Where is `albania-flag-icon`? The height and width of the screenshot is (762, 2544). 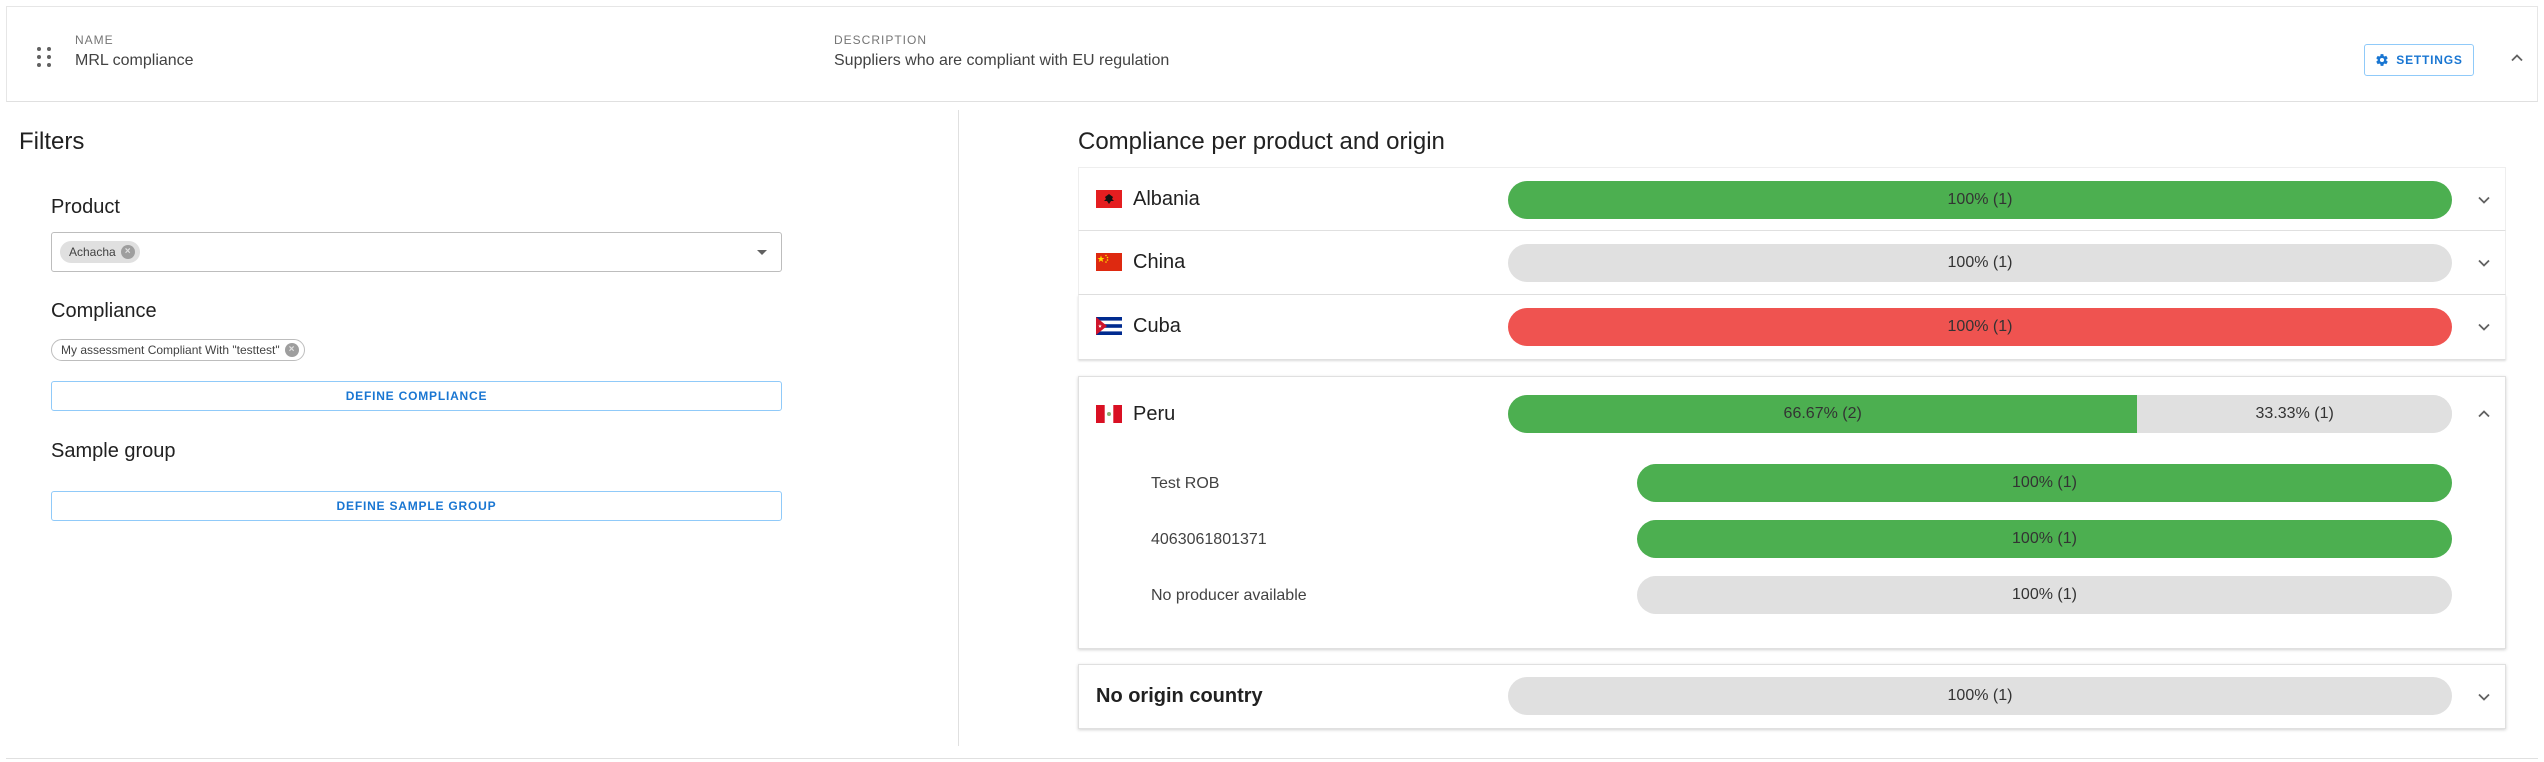
albania-flag-icon is located at coordinates (1109, 199).